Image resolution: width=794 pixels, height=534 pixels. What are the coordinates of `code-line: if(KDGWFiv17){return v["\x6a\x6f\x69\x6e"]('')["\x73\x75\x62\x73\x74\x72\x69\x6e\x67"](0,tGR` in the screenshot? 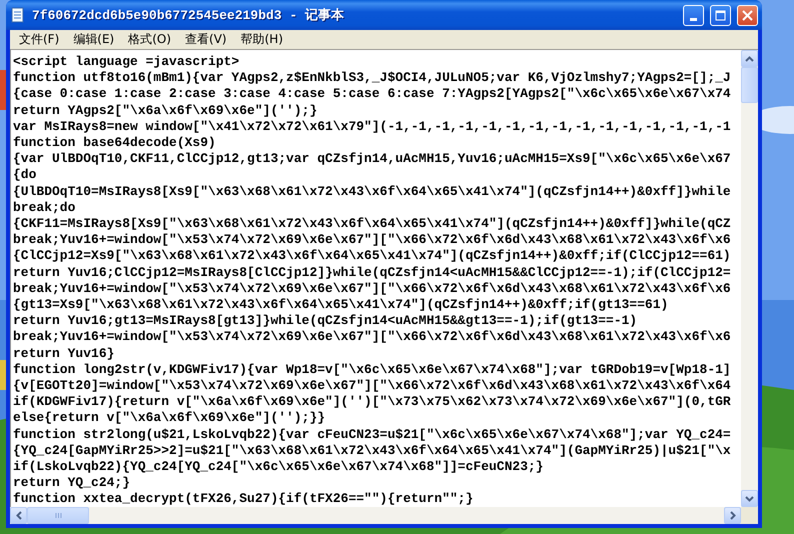 It's located at (372, 402).